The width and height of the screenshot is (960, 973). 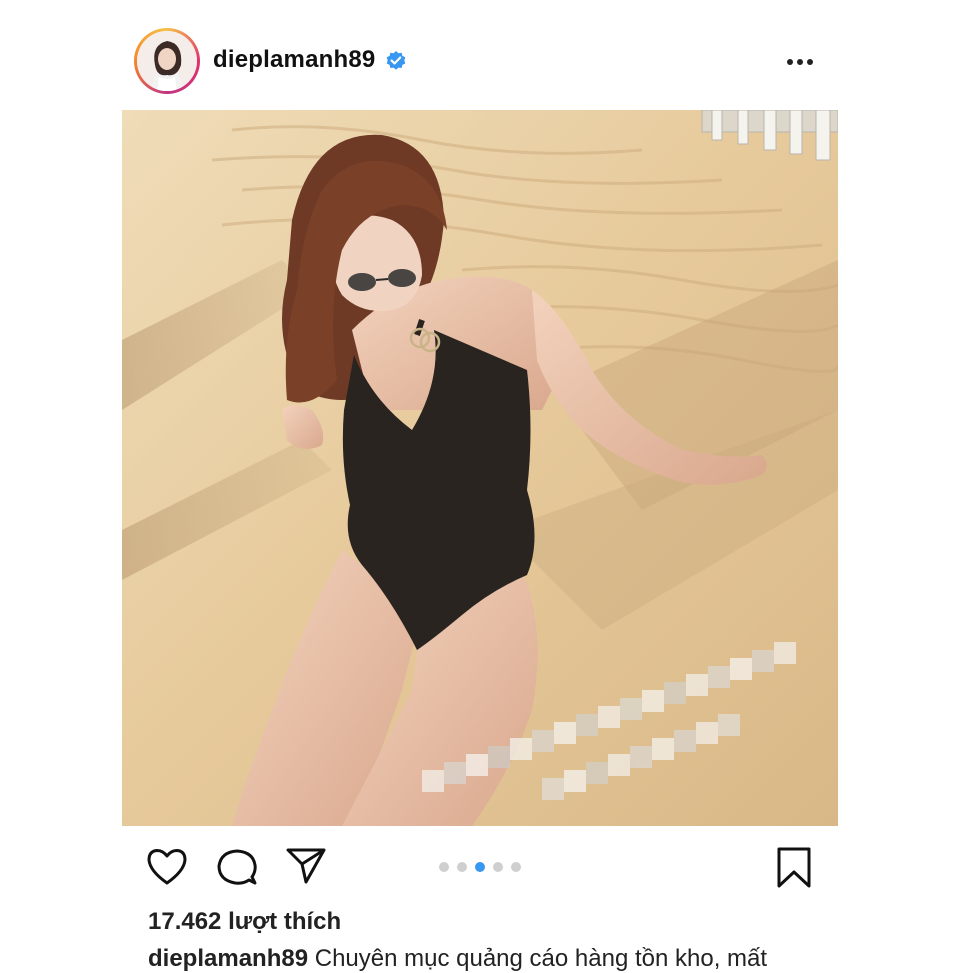 What do you see at coordinates (294, 60) in the screenshot?
I see `post-username: dieplamanh89` at bounding box center [294, 60].